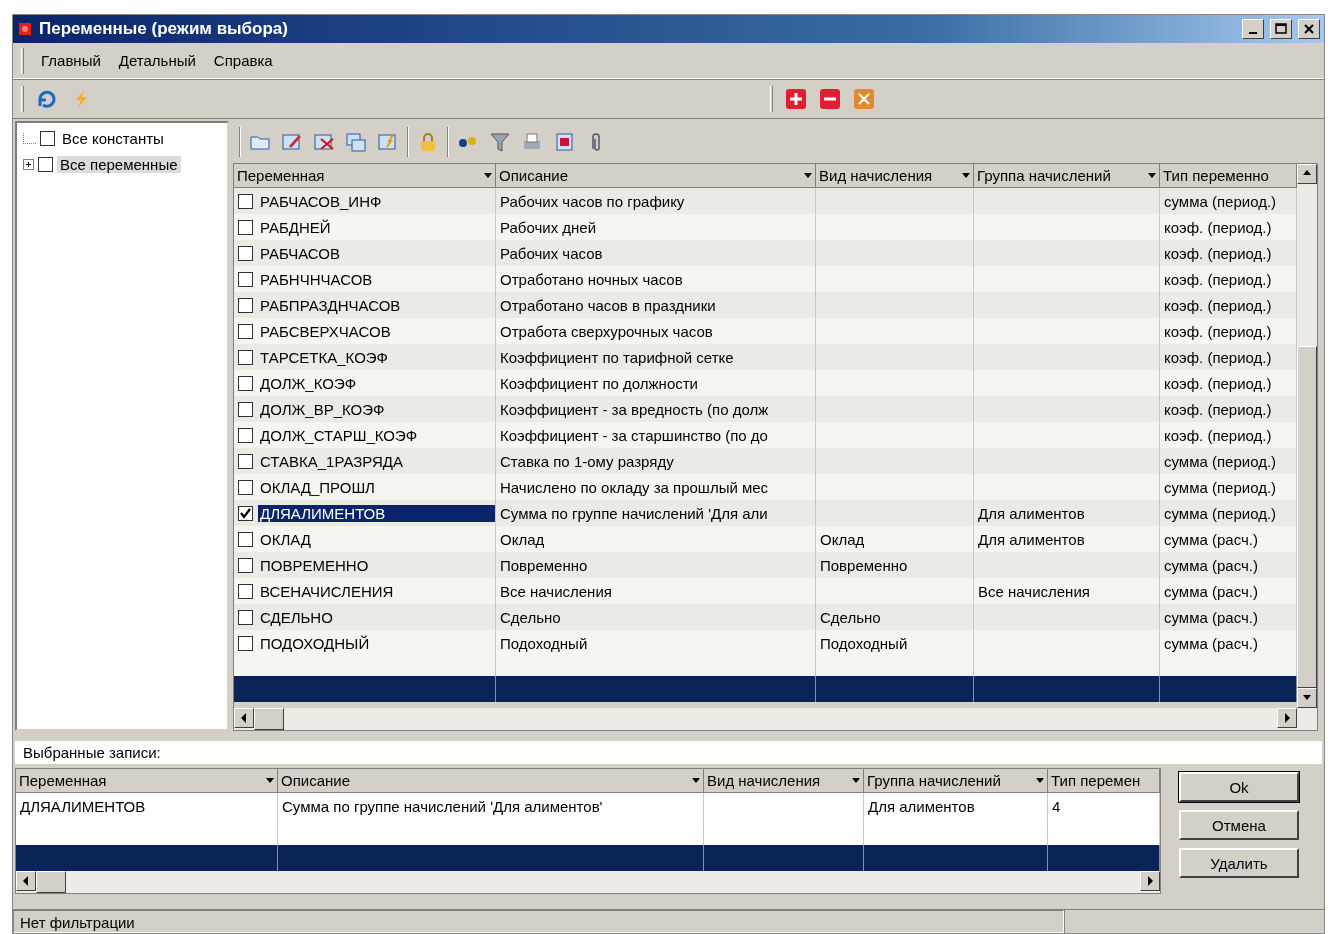 Image resolution: width=1333 pixels, height=934 pixels. I want to click on remove-icon, so click(830, 99).